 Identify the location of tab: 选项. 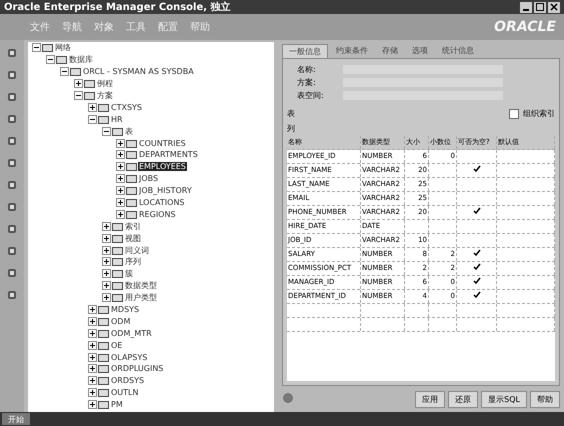
(420, 51).